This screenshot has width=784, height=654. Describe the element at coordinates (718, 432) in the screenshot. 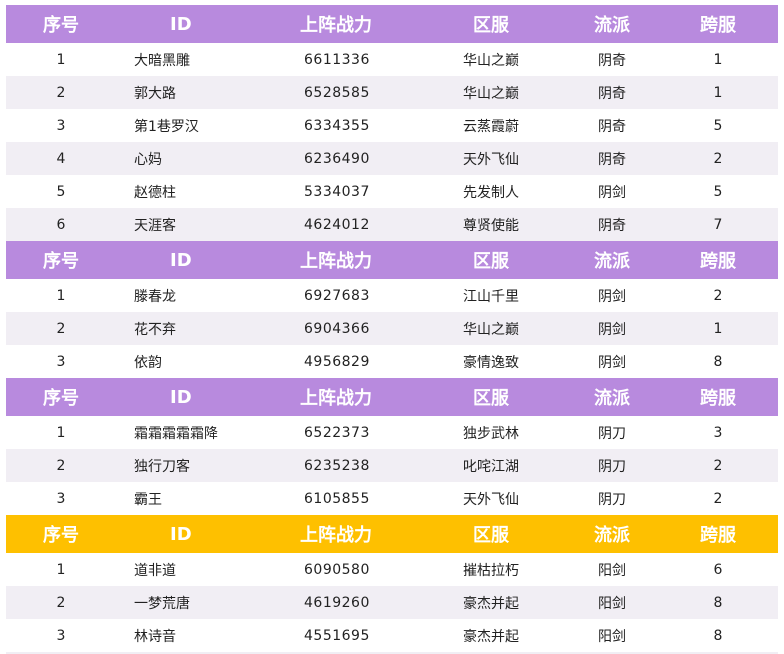

I see `cell-cross-server: 3` at that location.